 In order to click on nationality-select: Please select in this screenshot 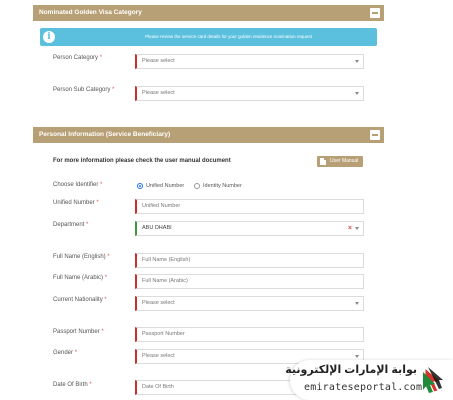, I will do `click(249, 303)`.